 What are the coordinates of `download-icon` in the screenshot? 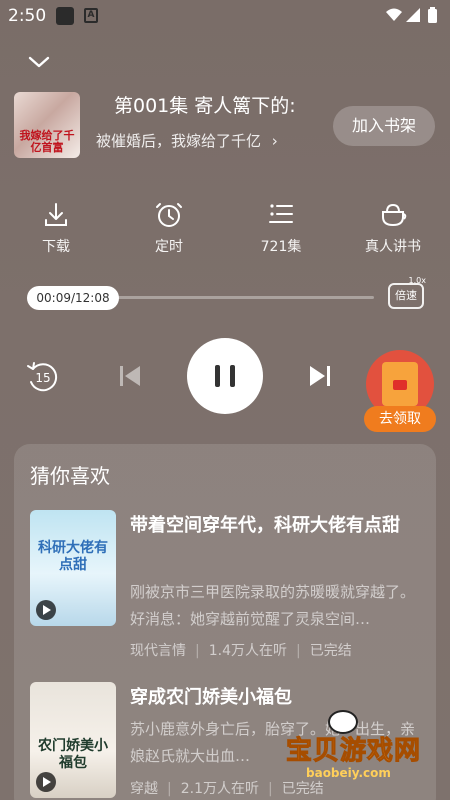 It's located at (56, 214).